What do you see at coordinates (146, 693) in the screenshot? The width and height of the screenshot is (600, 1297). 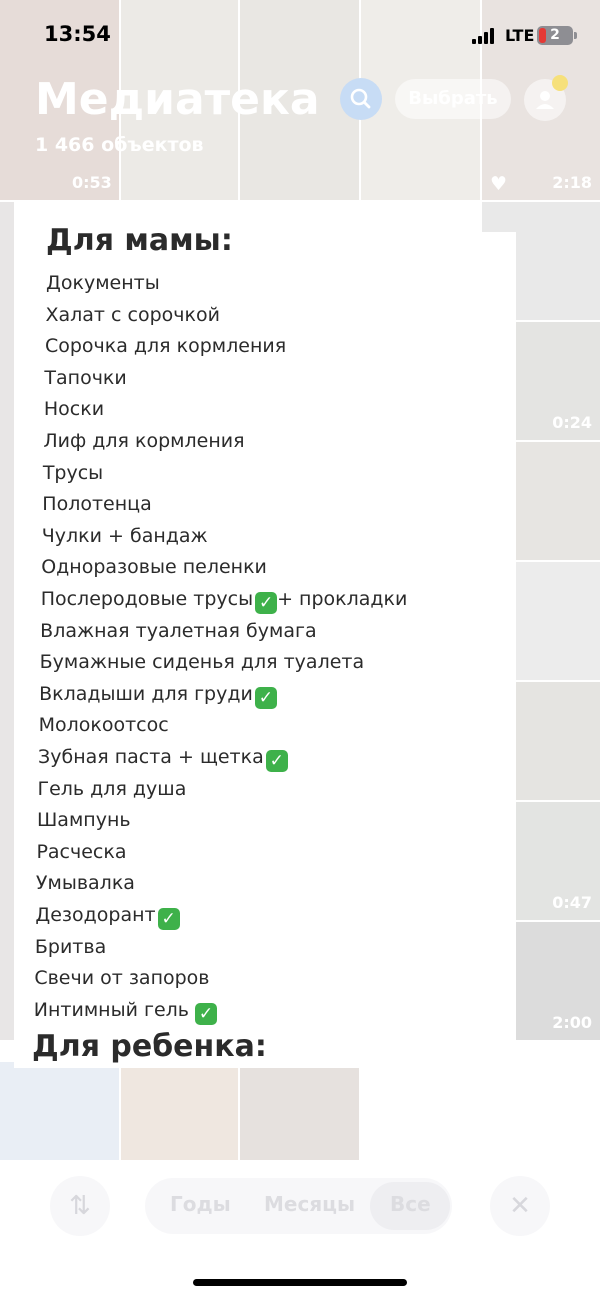 I see `checklist-item-text: Вкладыши для груди` at bounding box center [146, 693].